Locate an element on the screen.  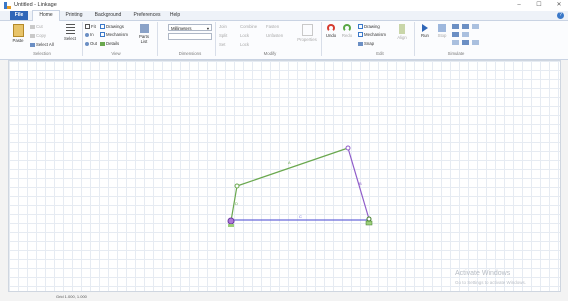
select-button: Select is located at coordinates (70, 32).